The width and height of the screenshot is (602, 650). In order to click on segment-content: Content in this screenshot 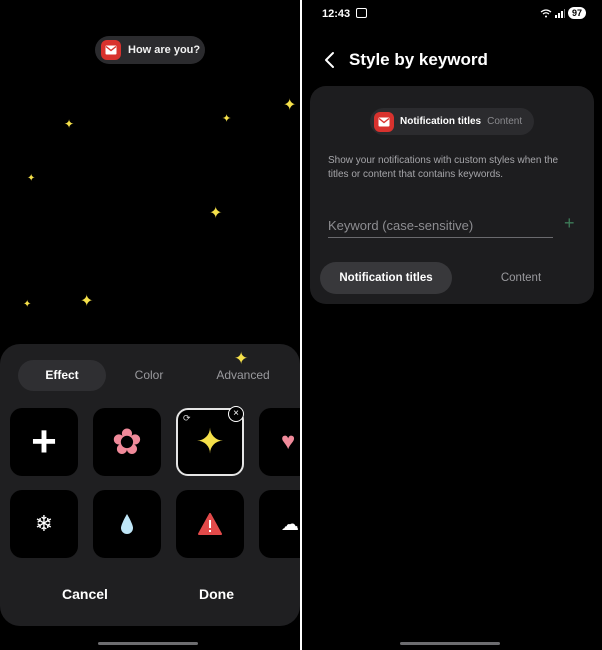, I will do `click(521, 278)`.